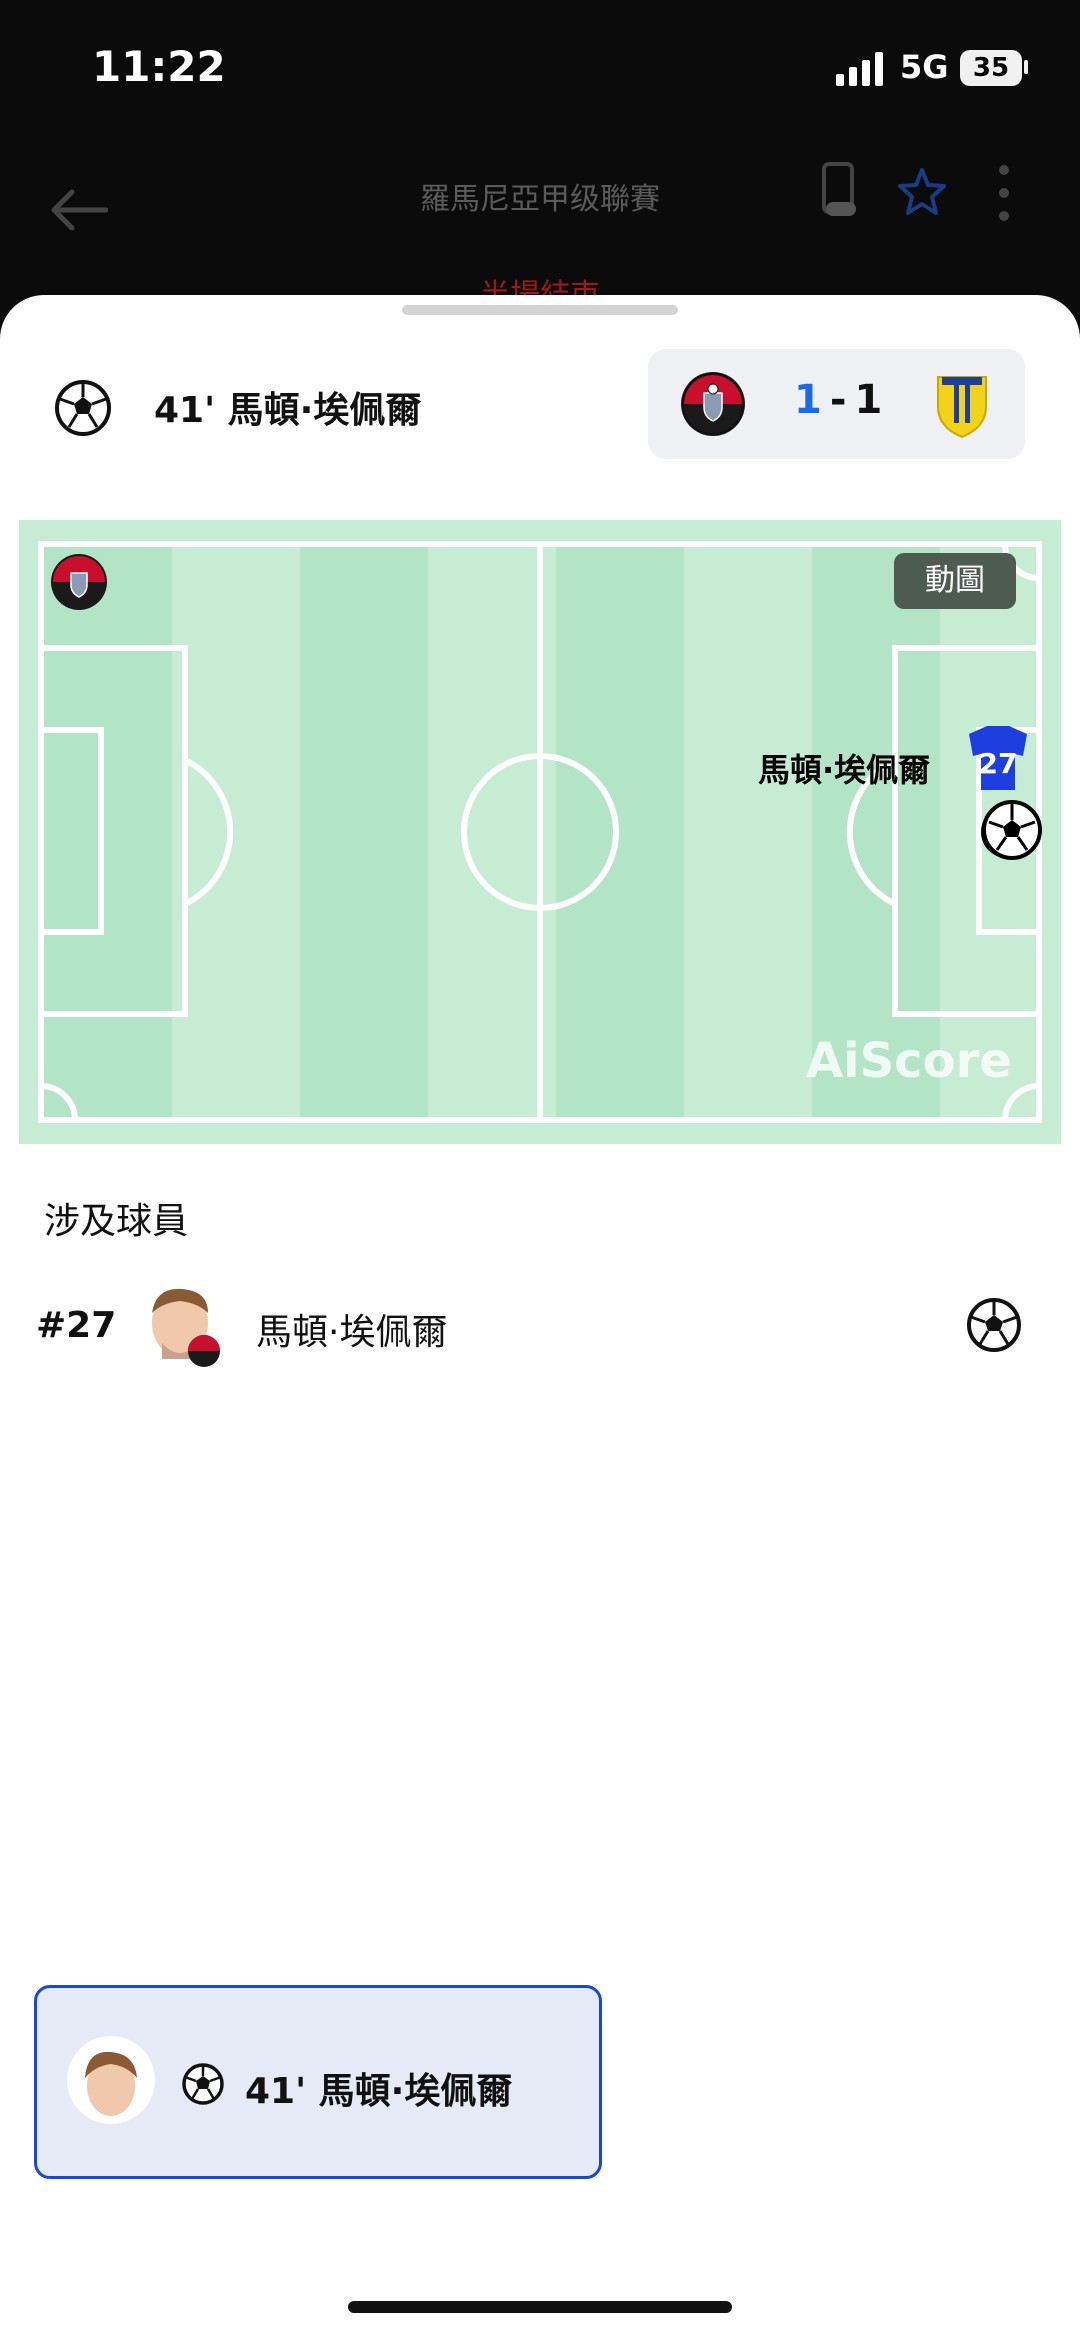  Describe the element at coordinates (324, 410) in the screenshot. I see `event-player: 馬頓·埃佩爾` at that location.